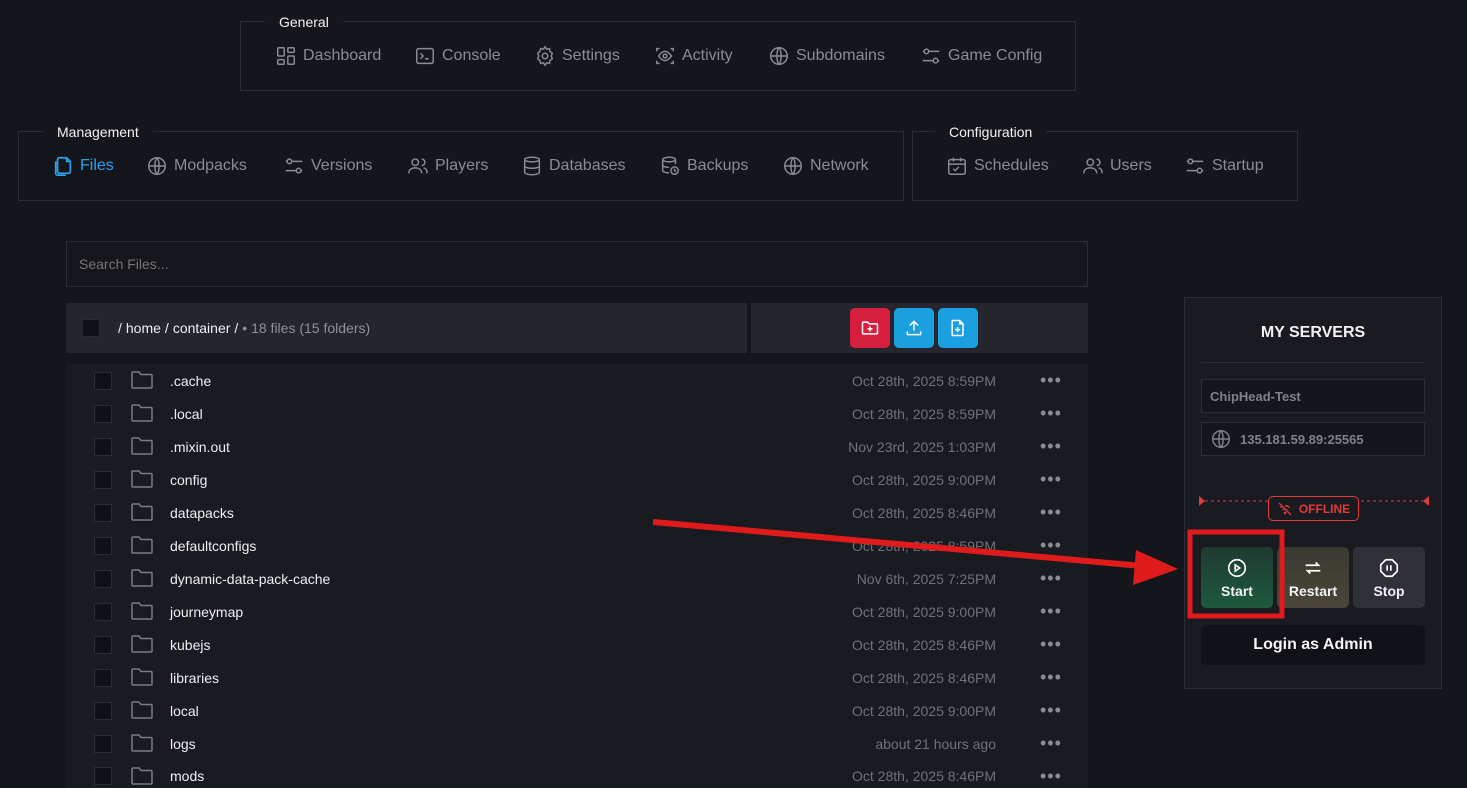 The width and height of the screenshot is (1467, 788). I want to click on nav-item-modpacks: Modpacks, so click(196, 166).